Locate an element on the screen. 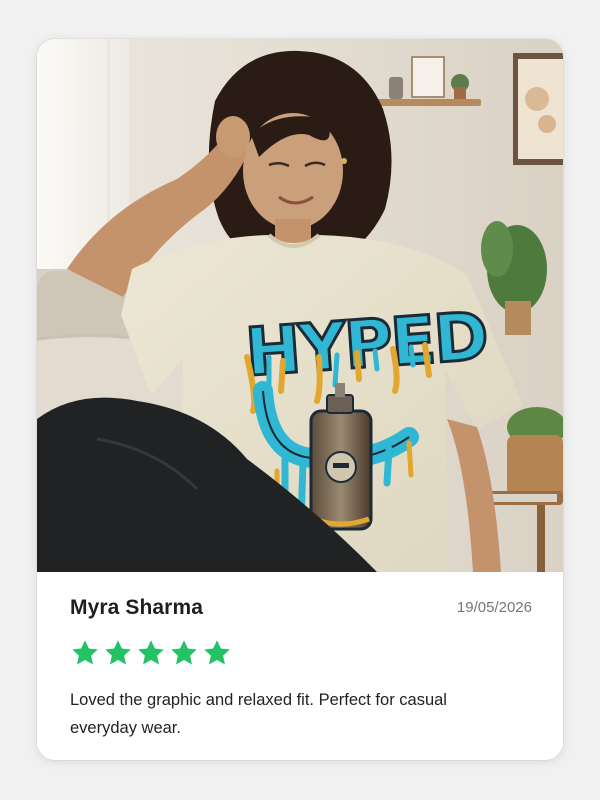 Image resolution: width=600 pixels, height=800 pixels. star-rating is located at coordinates (151, 653).